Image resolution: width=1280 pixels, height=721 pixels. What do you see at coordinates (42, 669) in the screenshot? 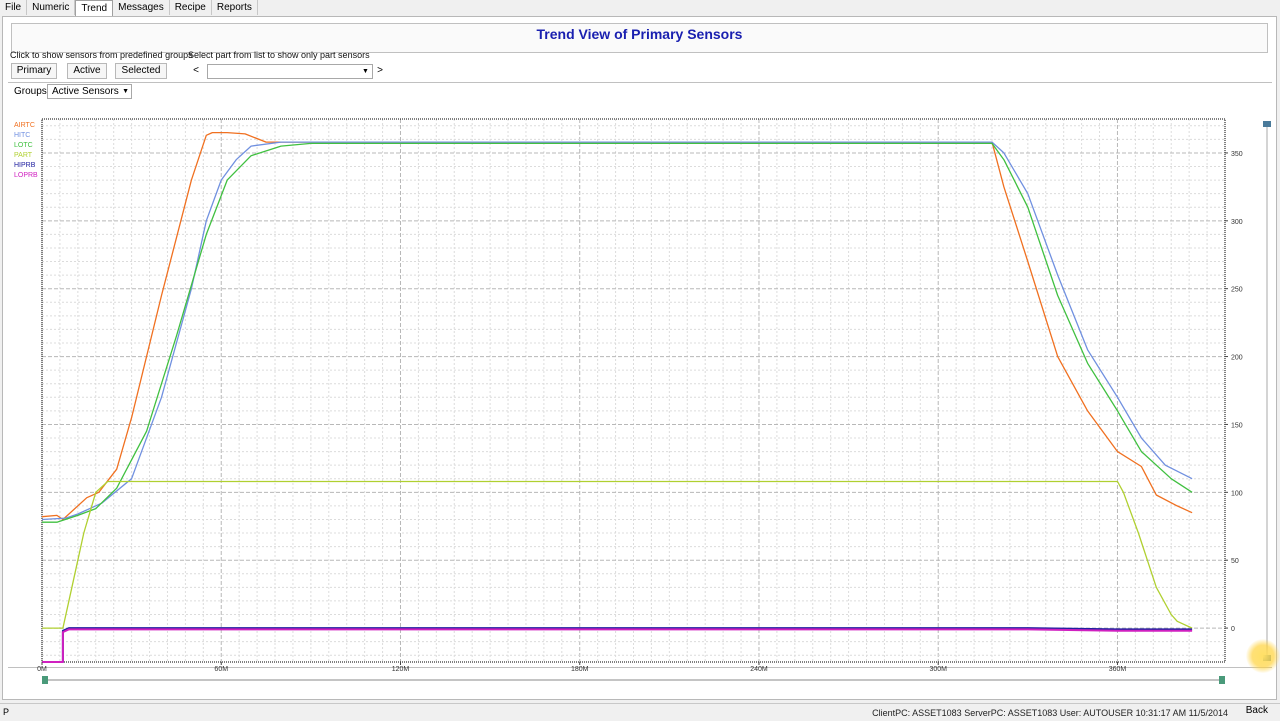
I see `x-tick-label: 0M` at bounding box center [42, 669].